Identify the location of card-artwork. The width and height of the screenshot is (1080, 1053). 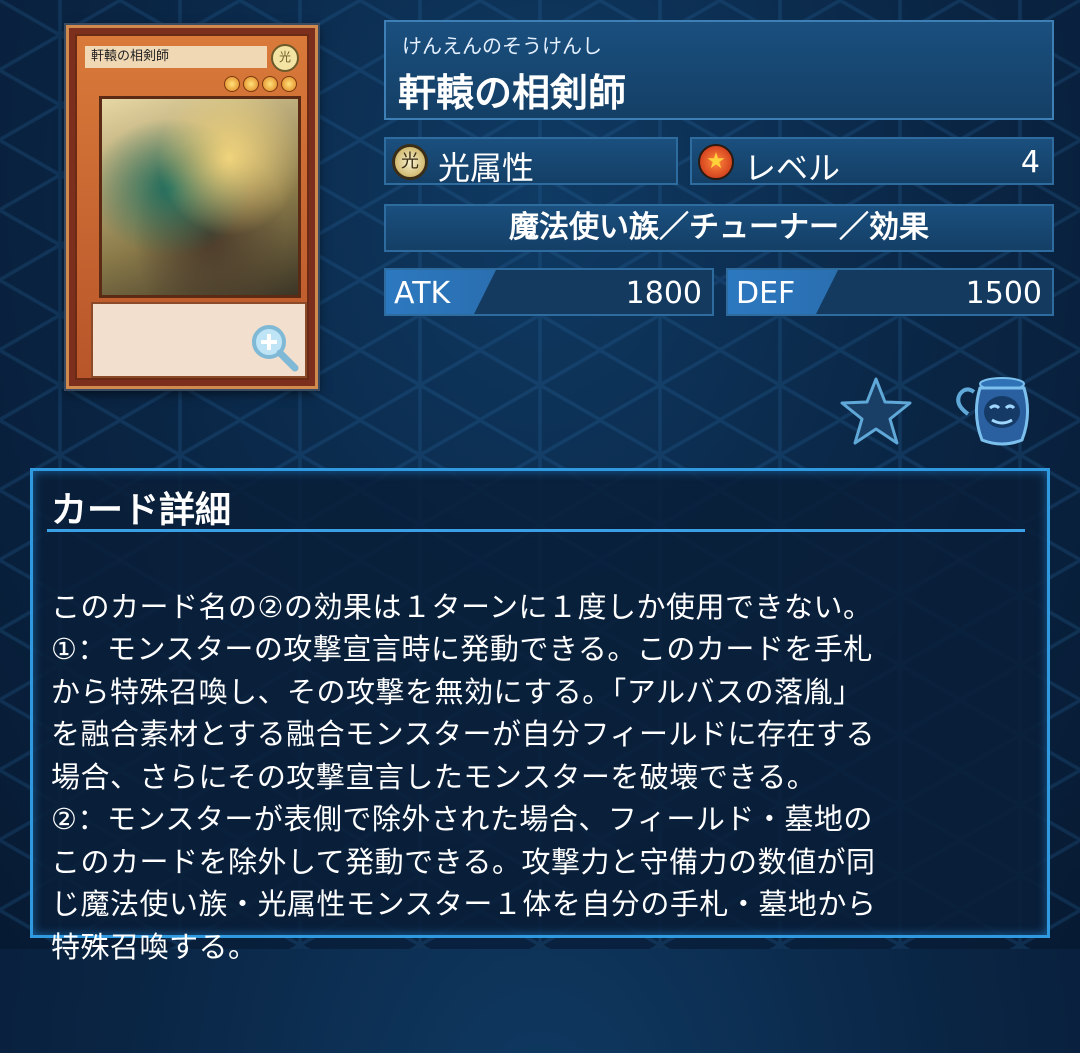
(200, 197).